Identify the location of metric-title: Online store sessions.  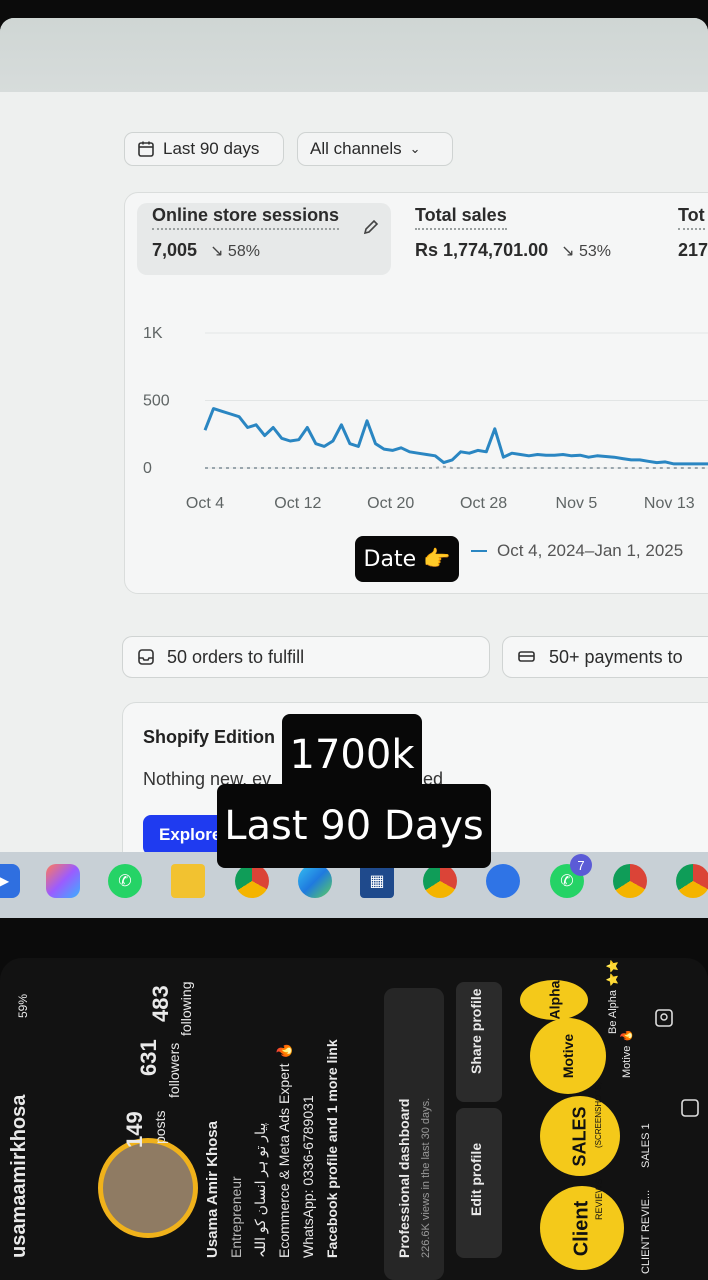
(246, 217).